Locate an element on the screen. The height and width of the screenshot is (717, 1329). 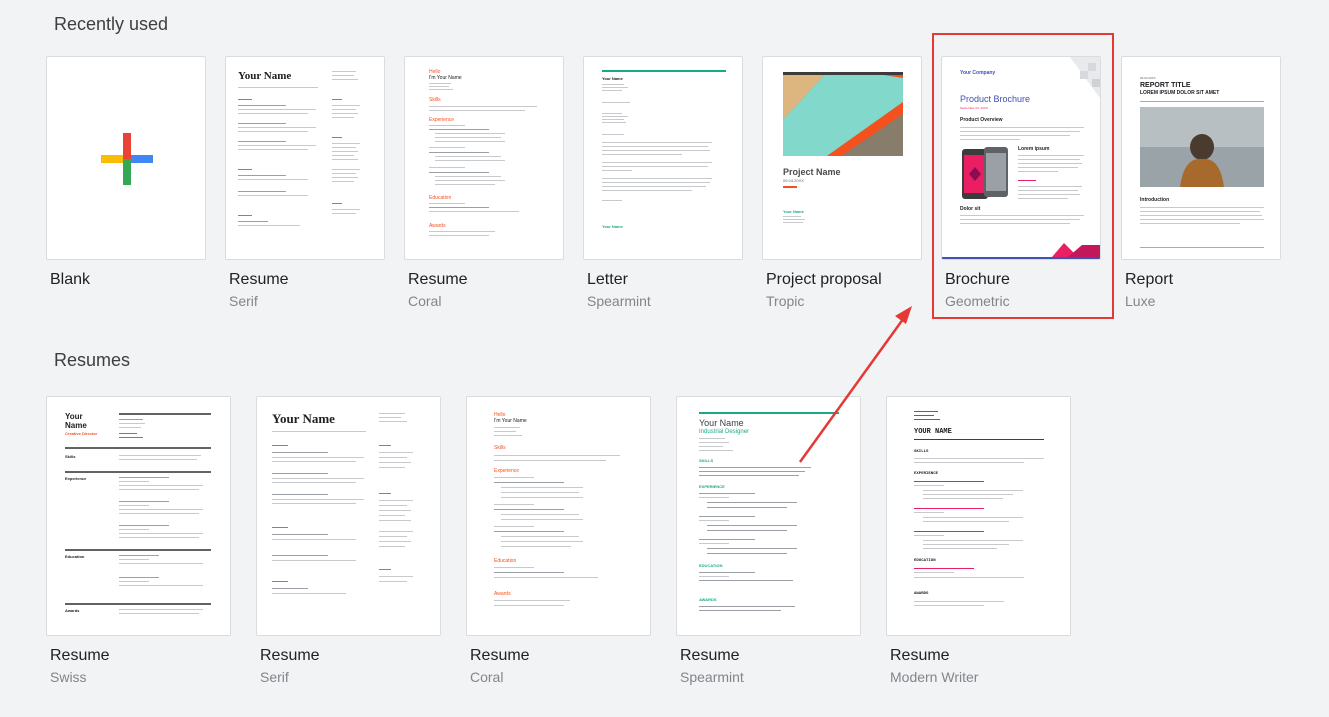
preview-company: Your Company is located at coordinates (978, 73).